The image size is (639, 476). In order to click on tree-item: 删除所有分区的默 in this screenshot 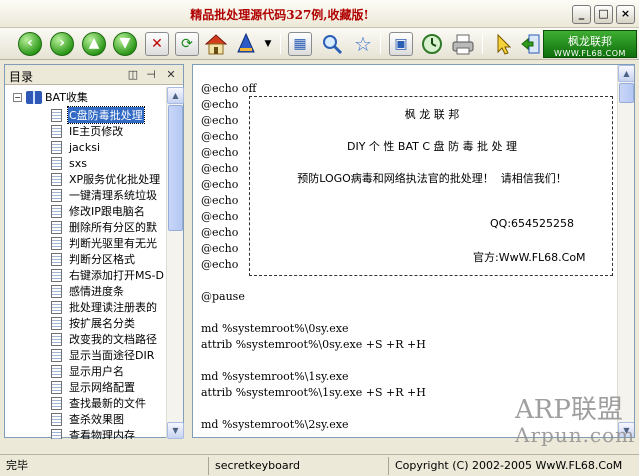, I will do `click(108, 227)`.